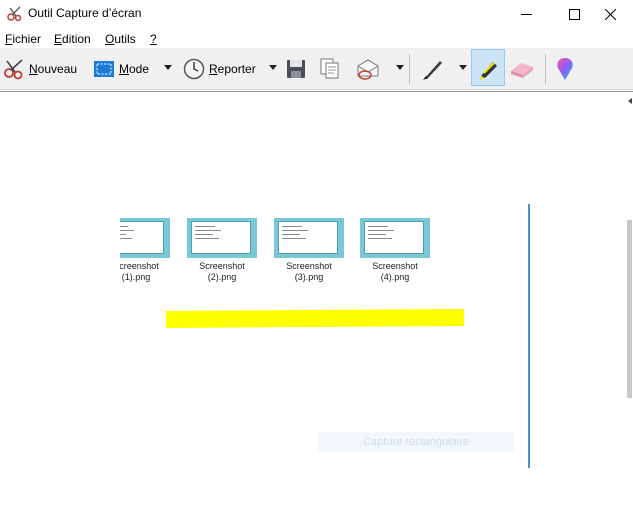 The height and width of the screenshot is (506, 633). What do you see at coordinates (309, 271) in the screenshot?
I see `file-thumbnail-label: Screenshot (3).png` at bounding box center [309, 271].